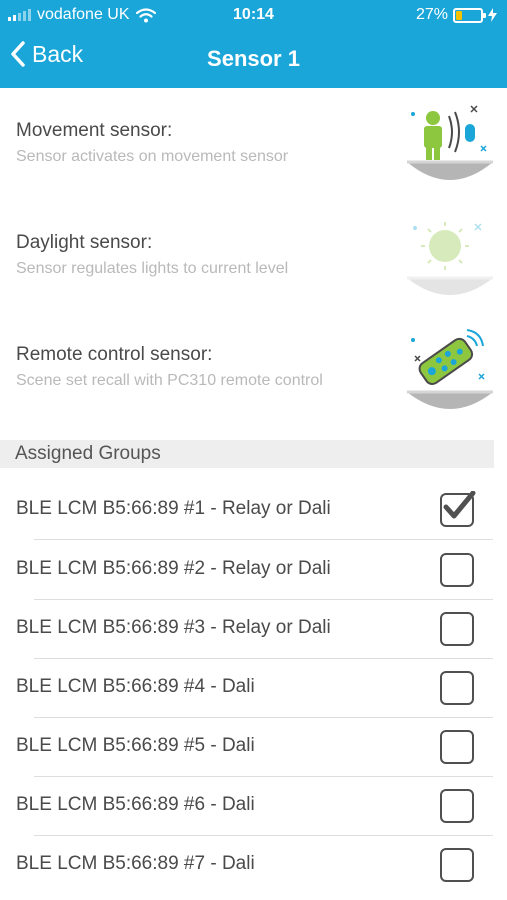 Image resolution: width=507 pixels, height=900 pixels. I want to click on app-header: vodafone UK 10:14 27% Back Sensor 1, so click(253, 44).